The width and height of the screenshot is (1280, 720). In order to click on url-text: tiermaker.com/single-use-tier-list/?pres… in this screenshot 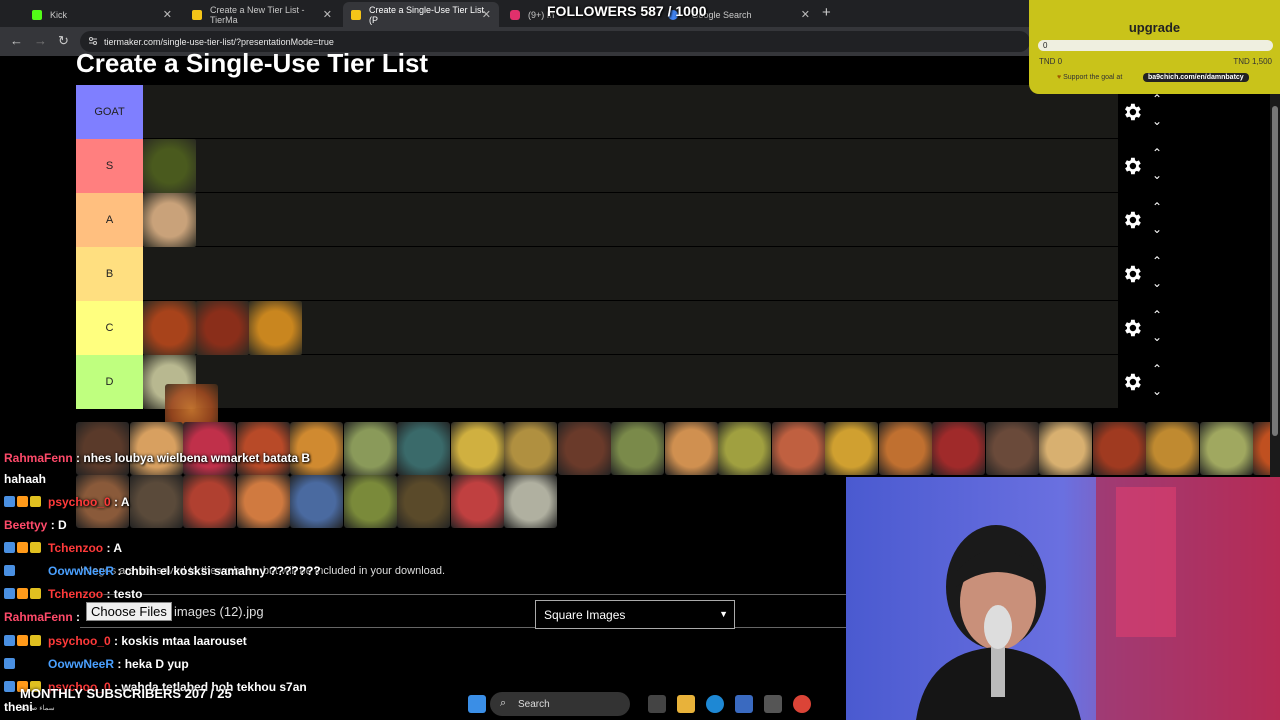, I will do `click(219, 41)`.